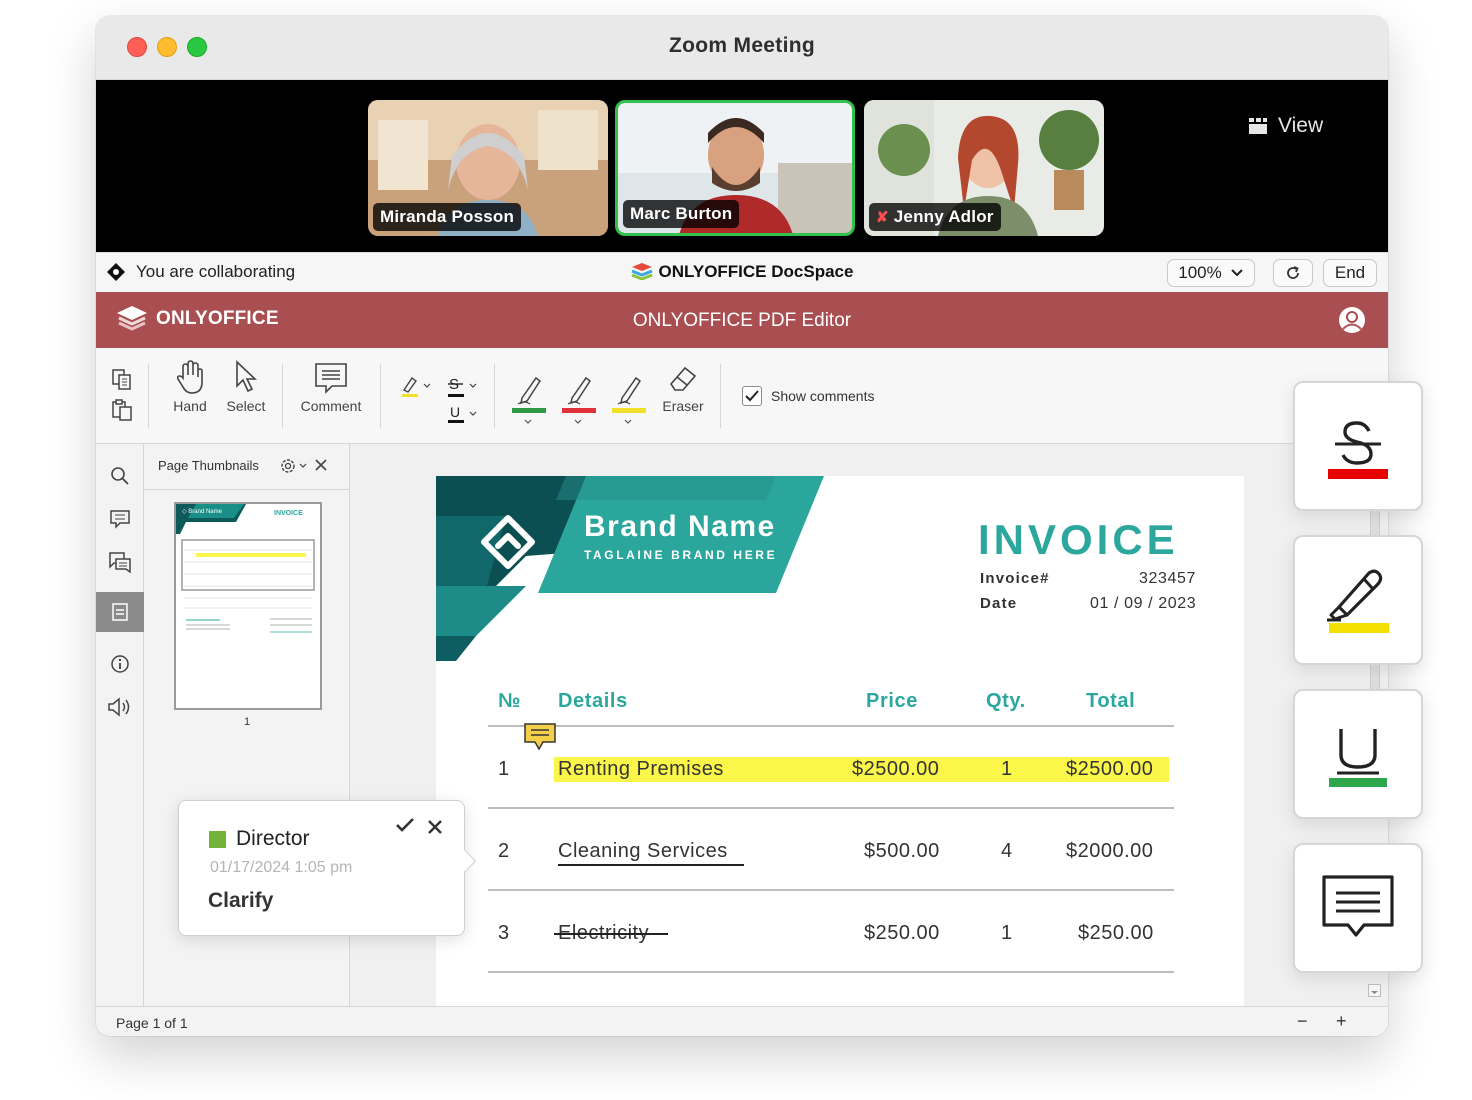 Image resolution: width=1472 pixels, height=1100 pixels. I want to click on pen-red-button, so click(580, 402).